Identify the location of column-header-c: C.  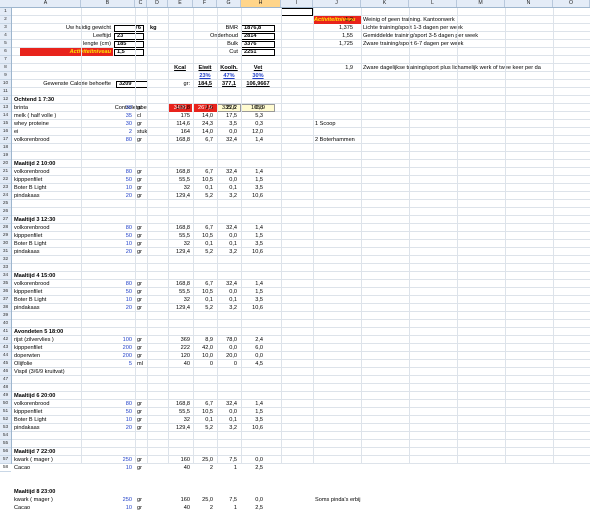
(141, 3).